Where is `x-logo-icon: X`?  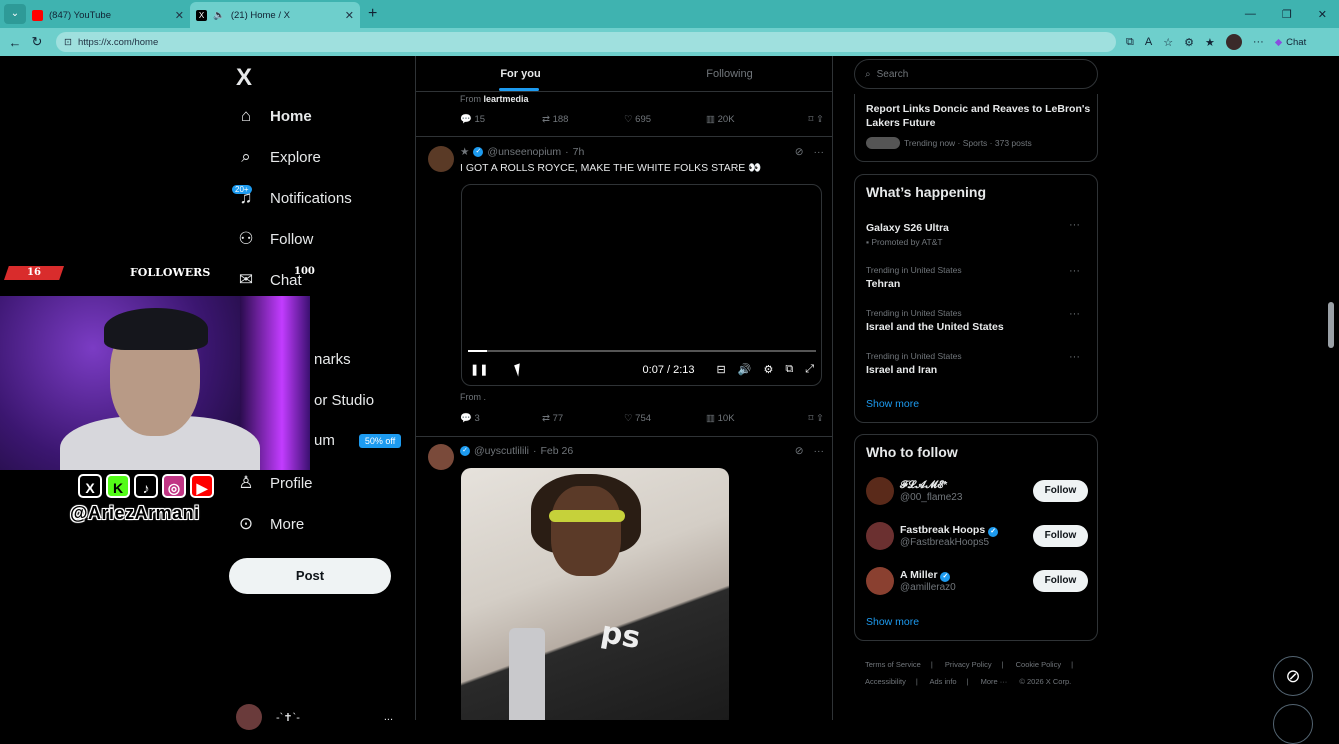
x-logo-icon: X is located at coordinates (244, 78).